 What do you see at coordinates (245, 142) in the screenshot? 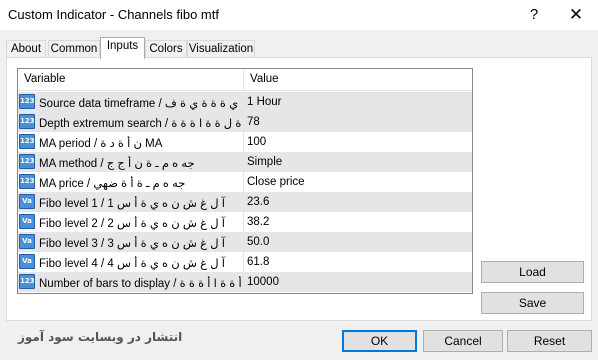
I see `input-row-ma-period: 123 MA period / ن أ ة د ة MA 100` at bounding box center [245, 142].